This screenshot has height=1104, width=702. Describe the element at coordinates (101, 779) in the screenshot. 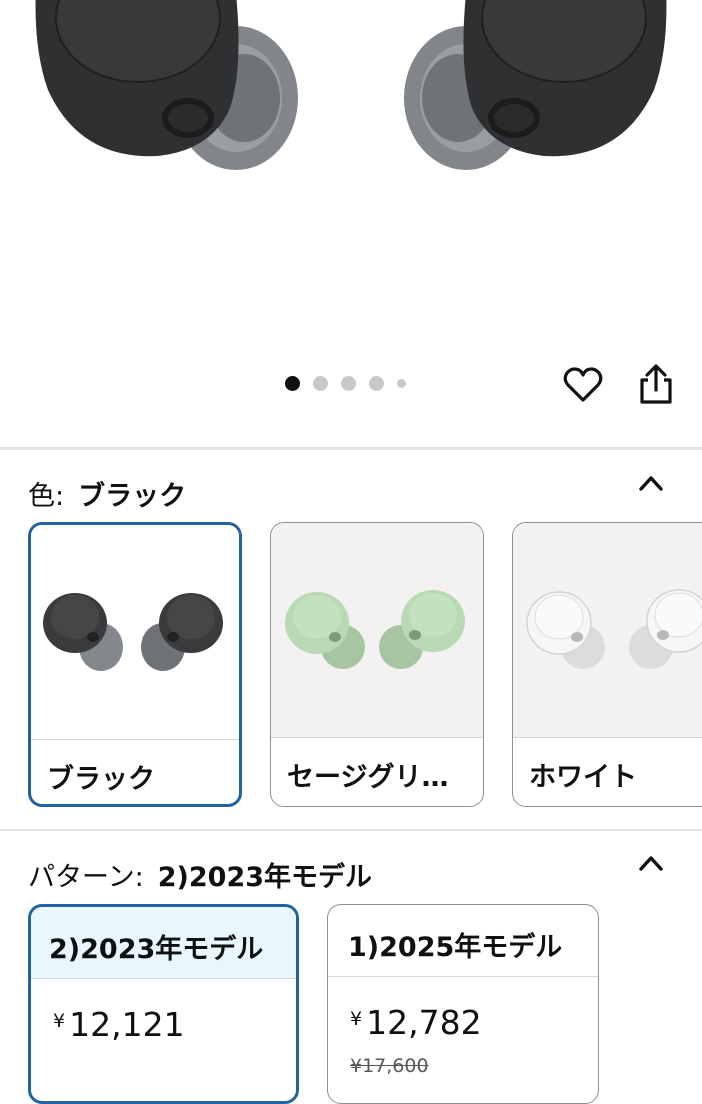

I see `color-option-label: ブラック` at that location.